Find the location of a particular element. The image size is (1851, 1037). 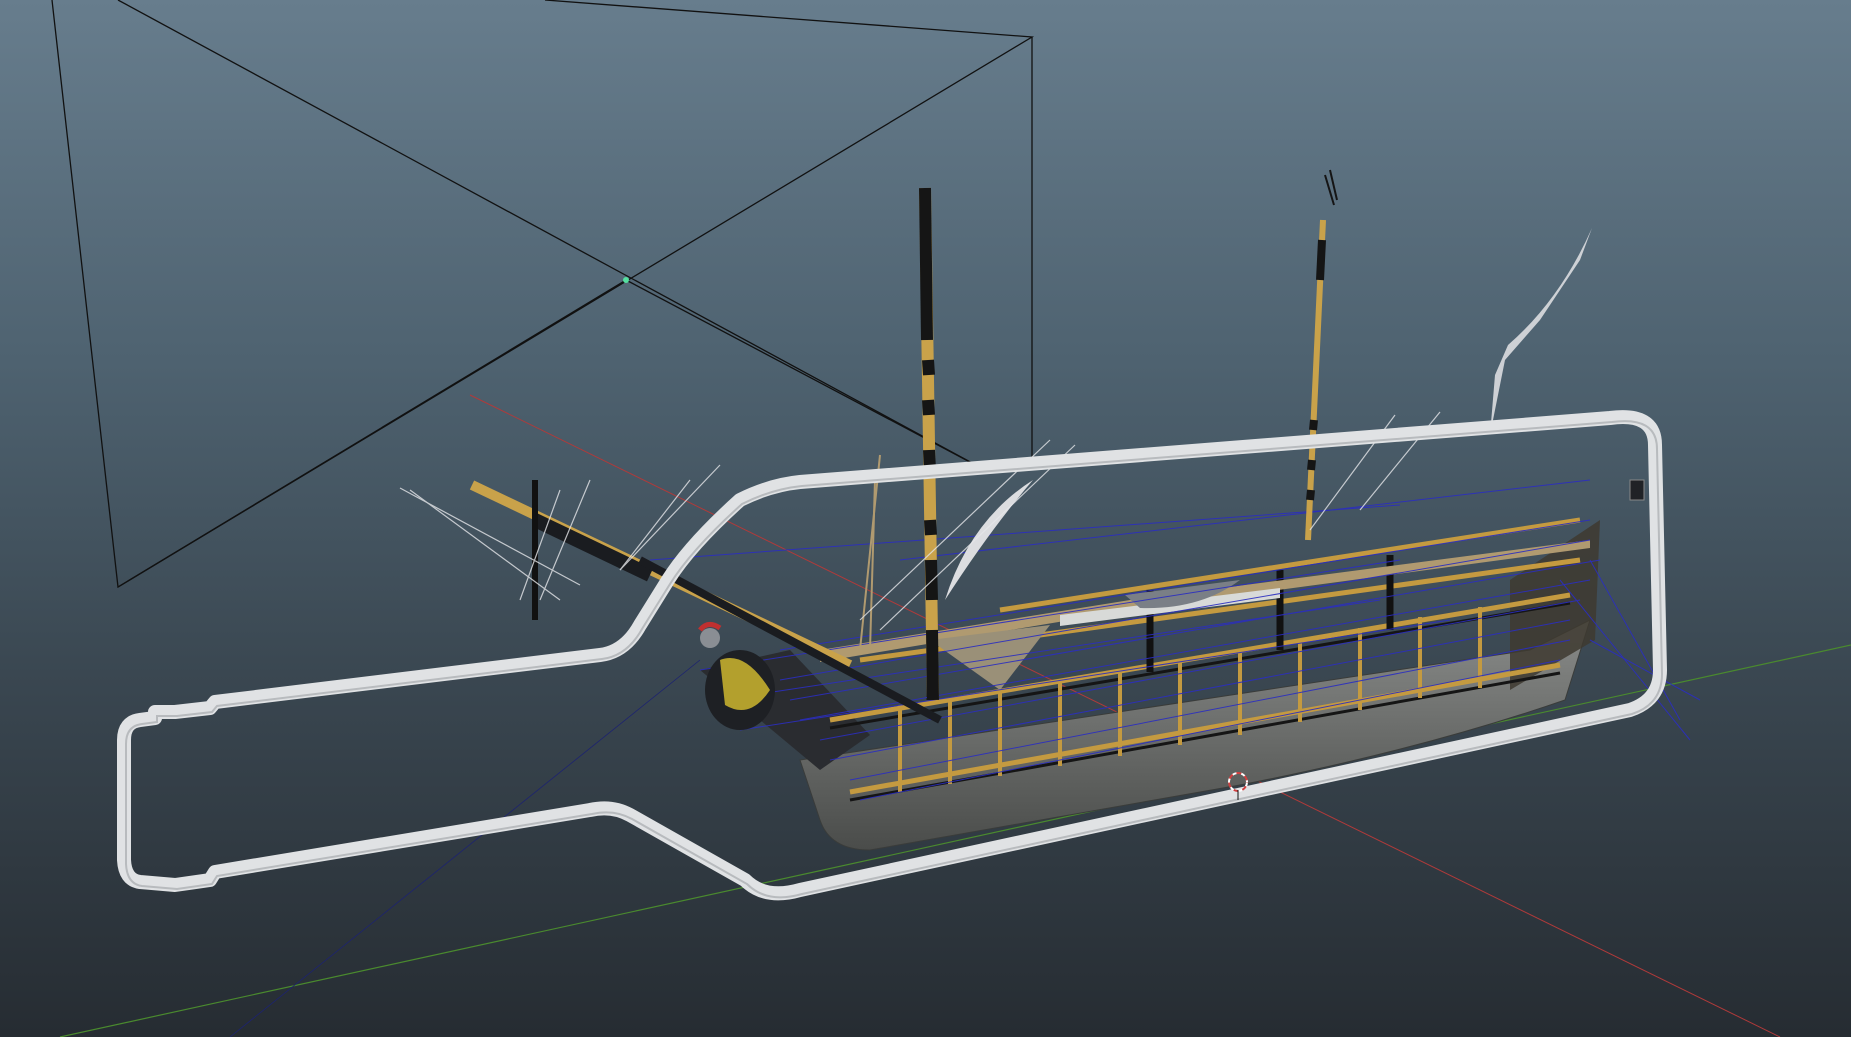

ship-figurehead is located at coordinates (736, 676).